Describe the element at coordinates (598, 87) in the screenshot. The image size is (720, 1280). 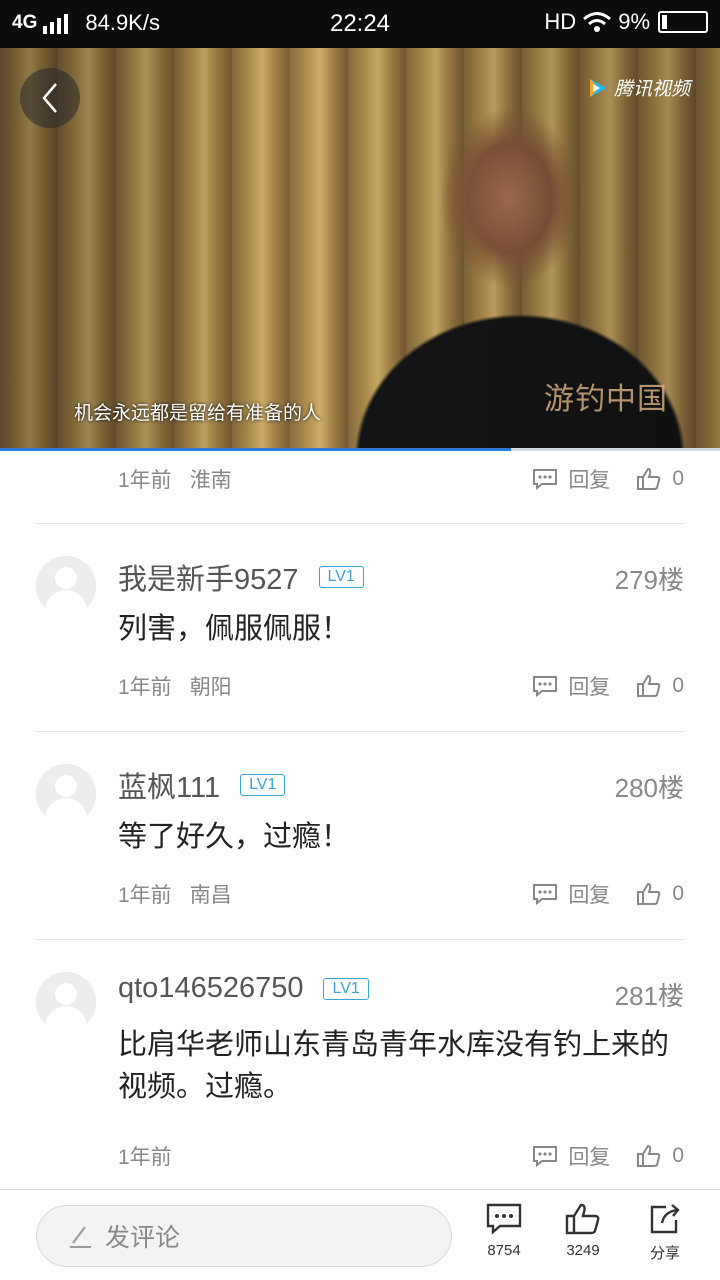
I see `play-logo-icon` at that location.